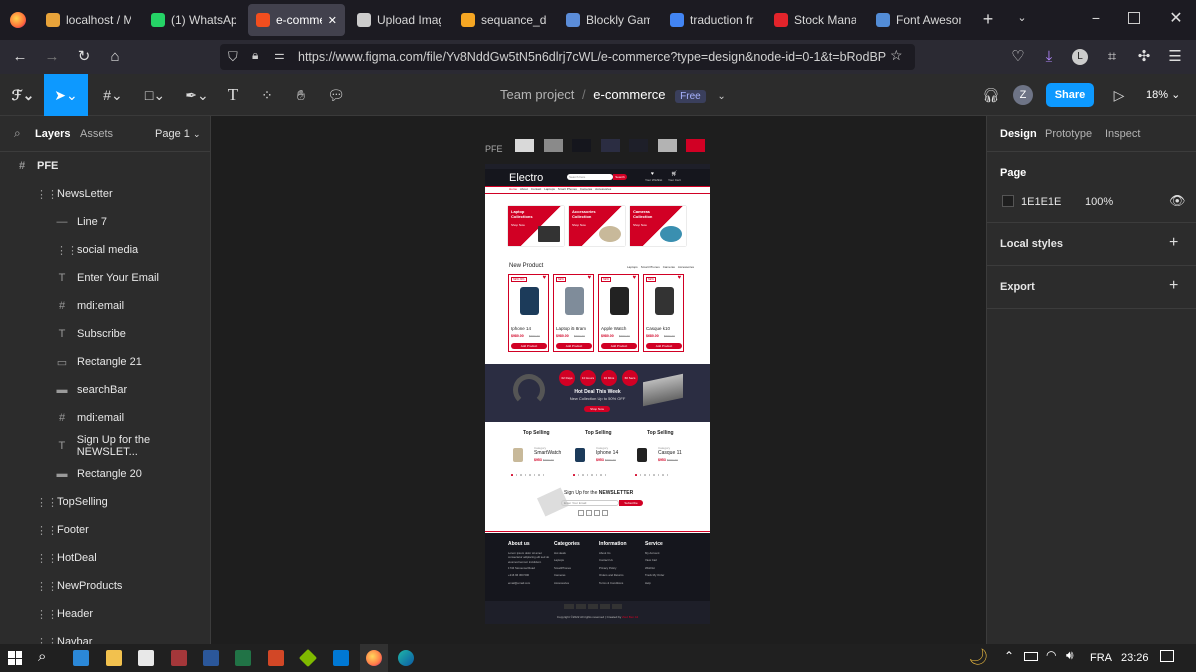 Image resolution: width=1196 pixels, height=672 pixels. Describe the element at coordinates (105, 166) in the screenshot. I see `layer-row: # PFE` at that location.